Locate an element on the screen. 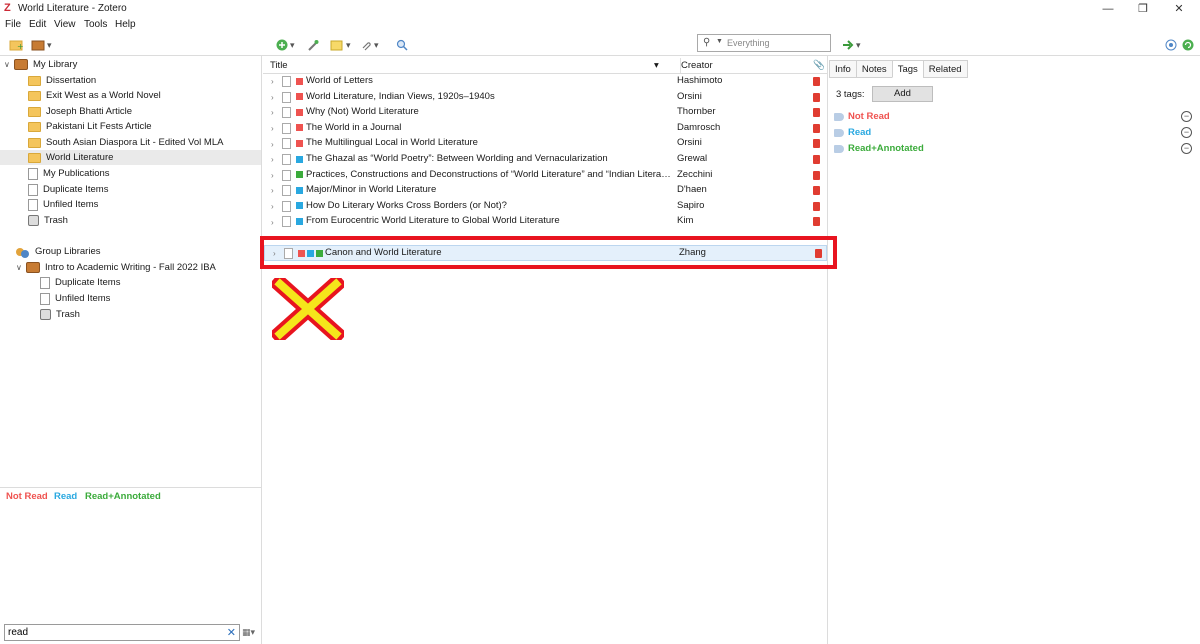 The height and width of the screenshot is (644, 1200). library-icon is located at coordinates (21, 64).